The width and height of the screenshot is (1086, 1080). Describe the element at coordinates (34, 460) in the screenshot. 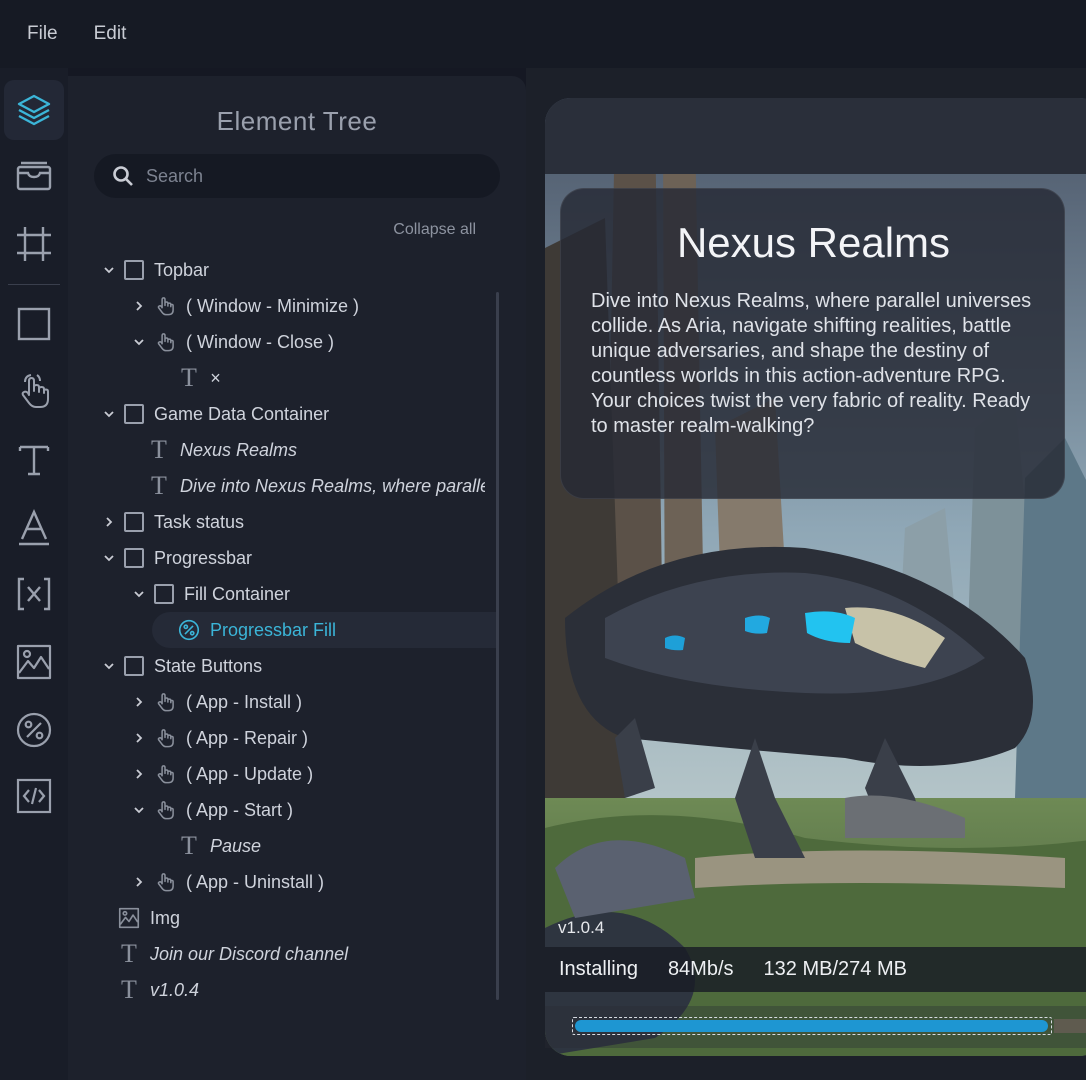

I see `text-tool-button` at that location.